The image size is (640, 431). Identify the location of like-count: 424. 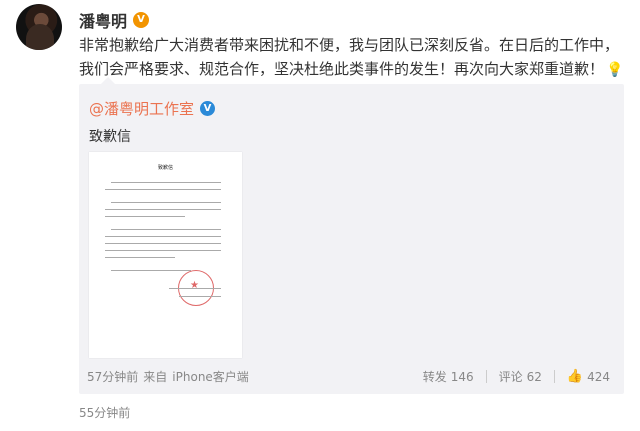
(598, 376).